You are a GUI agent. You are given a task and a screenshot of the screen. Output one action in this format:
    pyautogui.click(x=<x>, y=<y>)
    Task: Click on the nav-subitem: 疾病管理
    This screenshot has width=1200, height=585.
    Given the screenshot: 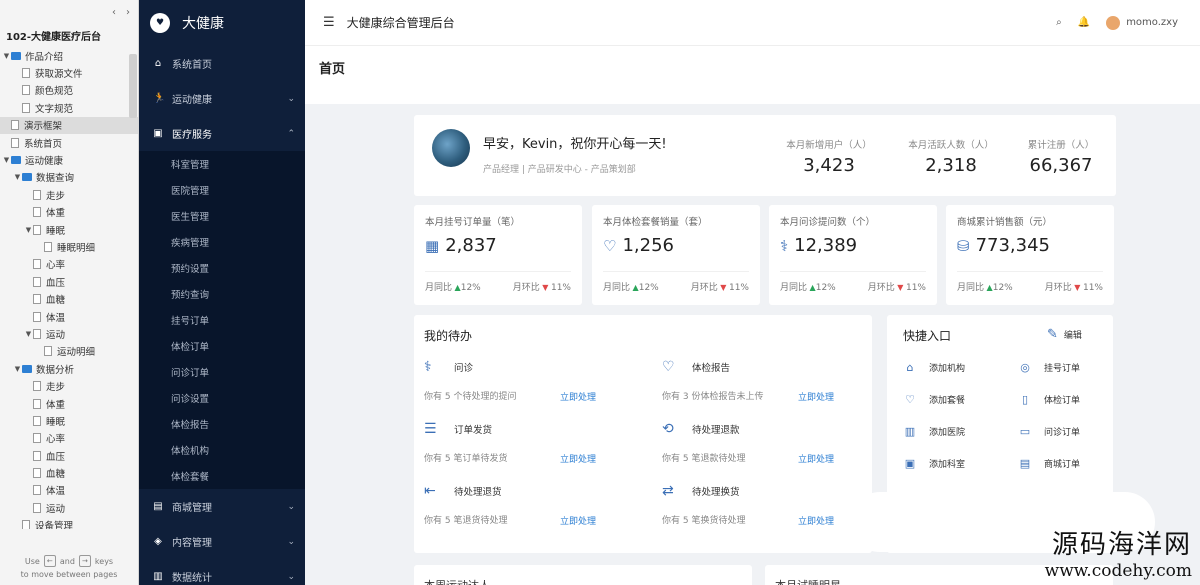 What is the action you would take?
    pyautogui.click(x=222, y=242)
    